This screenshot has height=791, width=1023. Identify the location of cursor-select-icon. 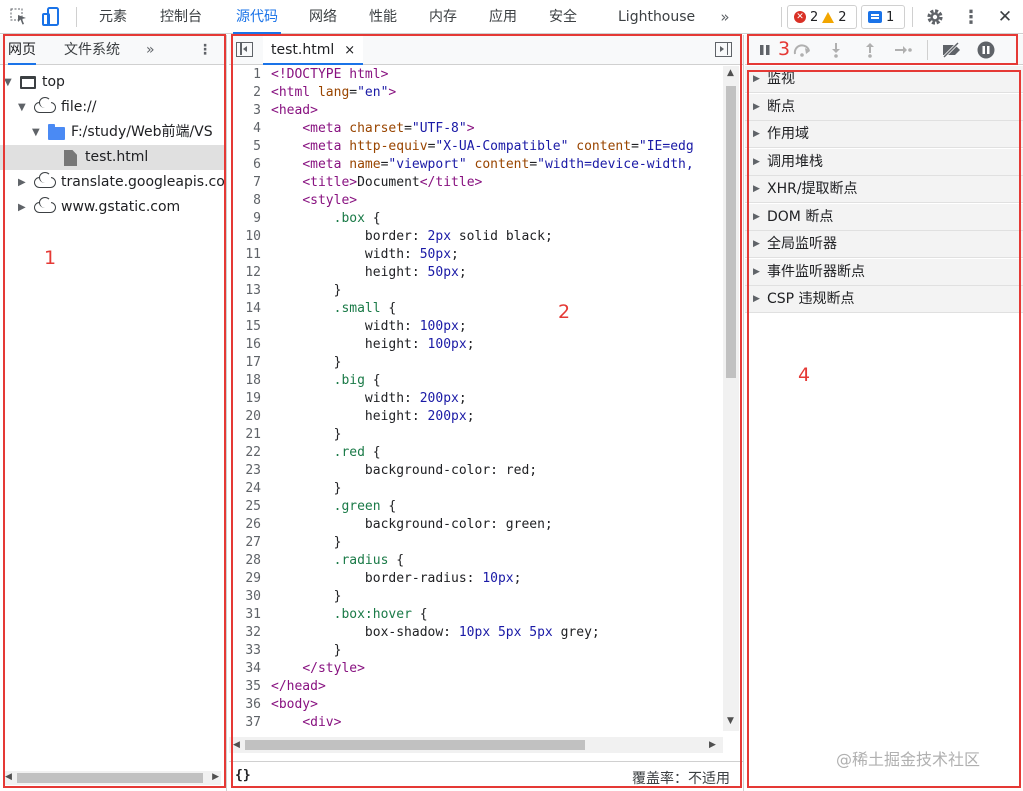
(19, 17).